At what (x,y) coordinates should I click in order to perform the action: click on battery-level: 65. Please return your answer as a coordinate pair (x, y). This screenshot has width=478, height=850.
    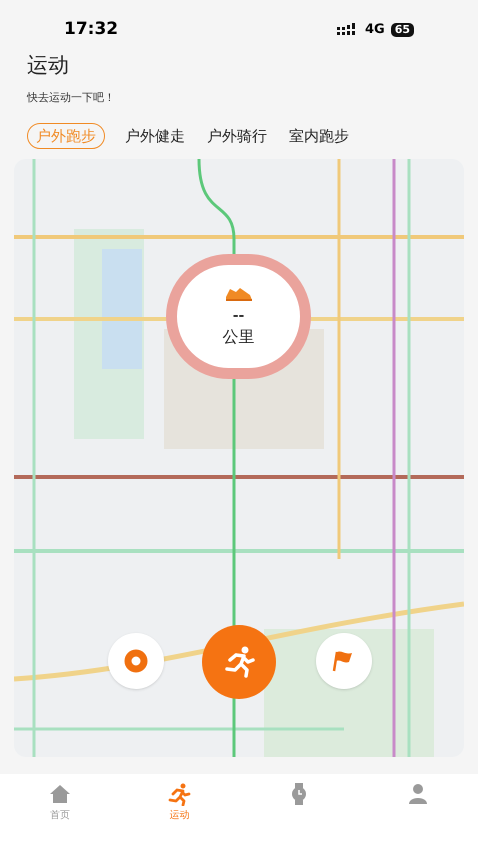
    Looking at the image, I should click on (402, 30).